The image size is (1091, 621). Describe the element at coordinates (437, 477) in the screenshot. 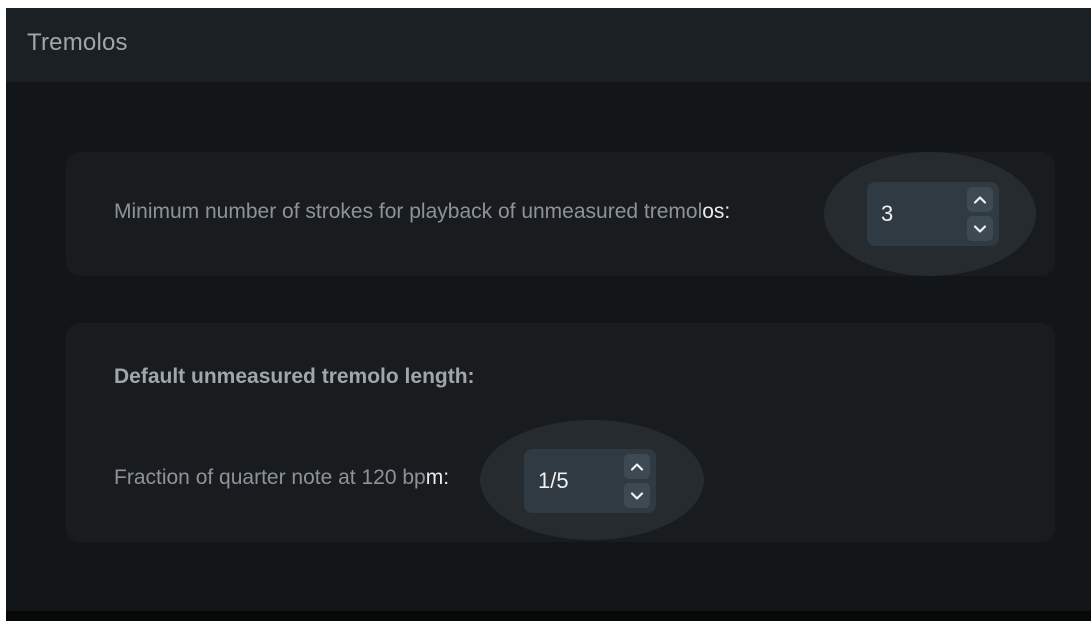

I see `fraction-label-tail: m:` at that location.